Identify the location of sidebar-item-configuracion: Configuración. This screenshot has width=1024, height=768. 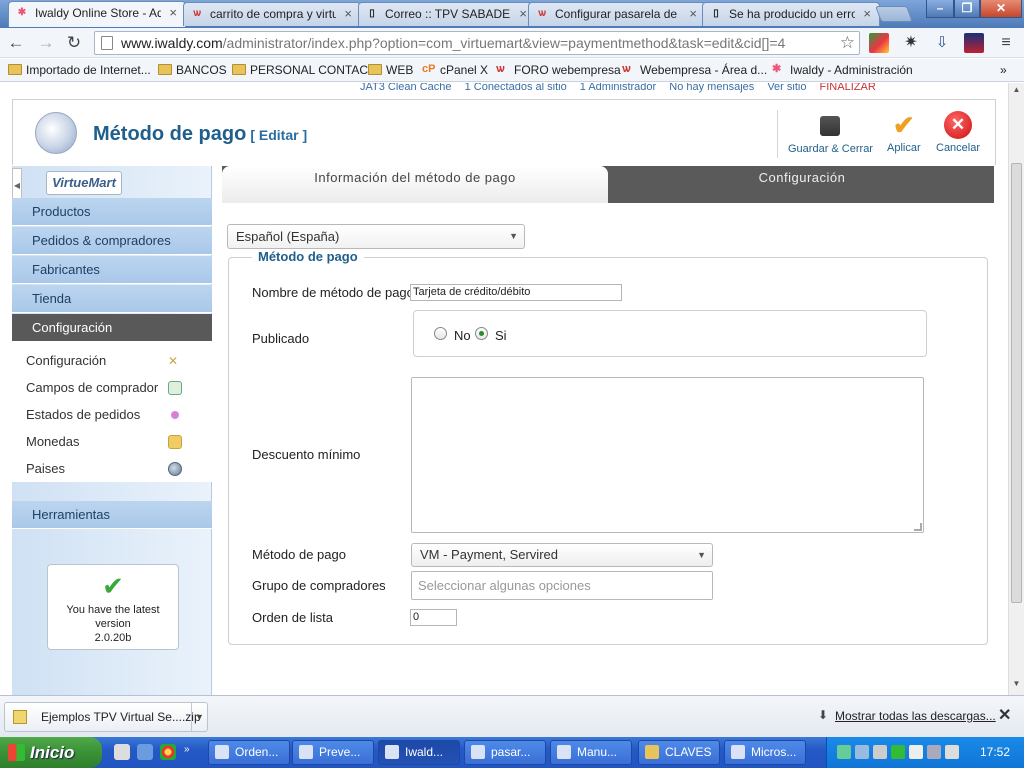
(112, 328).